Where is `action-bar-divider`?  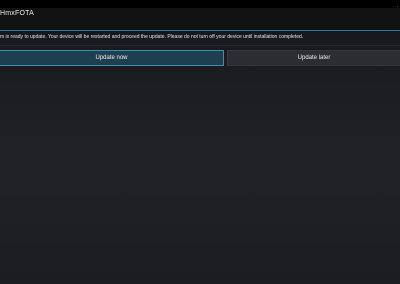
action-bar-divider is located at coordinates (200, 30).